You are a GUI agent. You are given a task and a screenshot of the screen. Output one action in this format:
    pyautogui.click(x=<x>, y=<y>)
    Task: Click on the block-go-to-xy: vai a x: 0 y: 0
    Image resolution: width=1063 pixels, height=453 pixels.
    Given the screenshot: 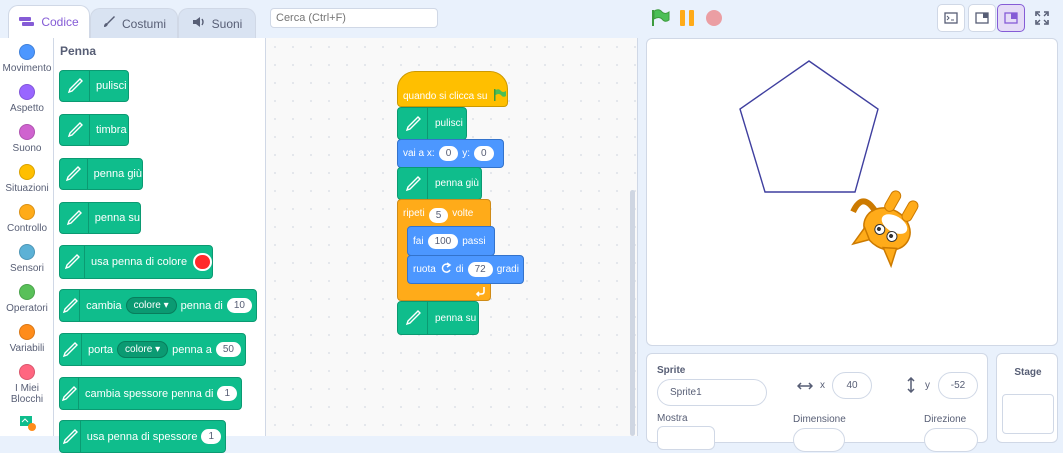 What is the action you would take?
    pyautogui.click(x=450, y=153)
    